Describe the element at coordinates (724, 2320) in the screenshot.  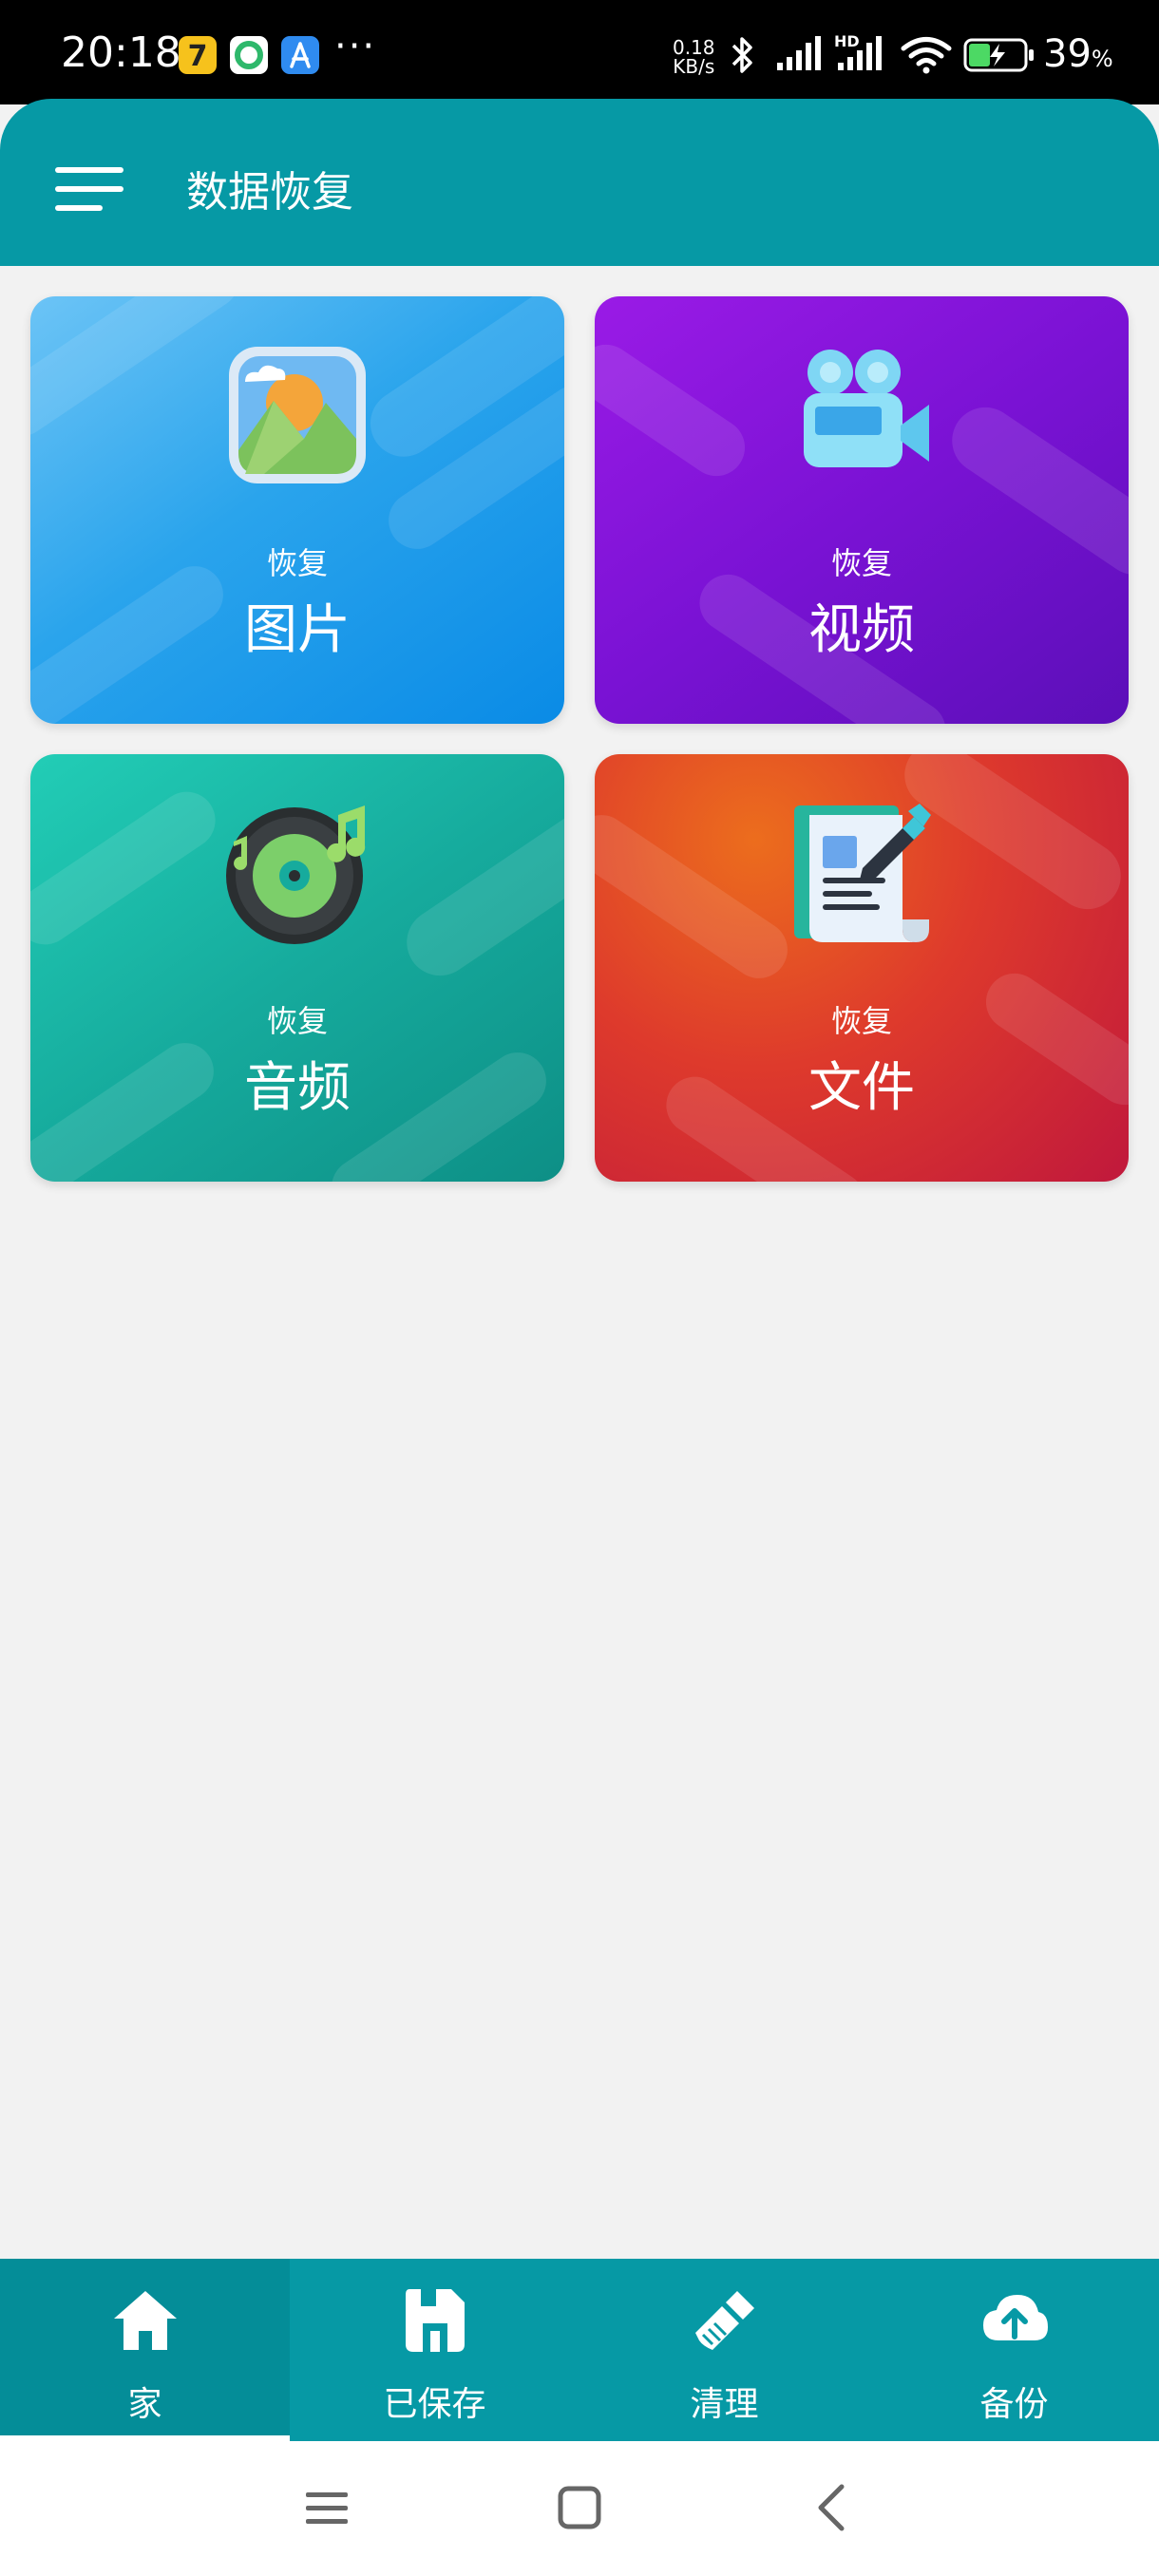
I see `broom-icon` at that location.